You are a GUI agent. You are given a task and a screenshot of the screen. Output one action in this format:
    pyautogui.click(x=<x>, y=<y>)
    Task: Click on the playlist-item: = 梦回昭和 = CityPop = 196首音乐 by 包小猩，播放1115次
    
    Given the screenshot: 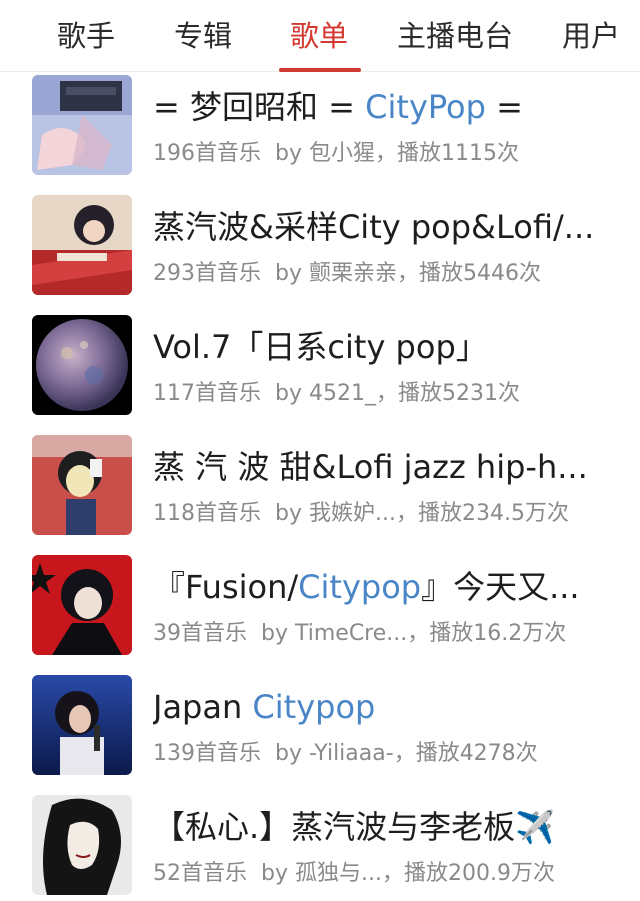 What is the action you would take?
    pyautogui.click(x=320, y=132)
    